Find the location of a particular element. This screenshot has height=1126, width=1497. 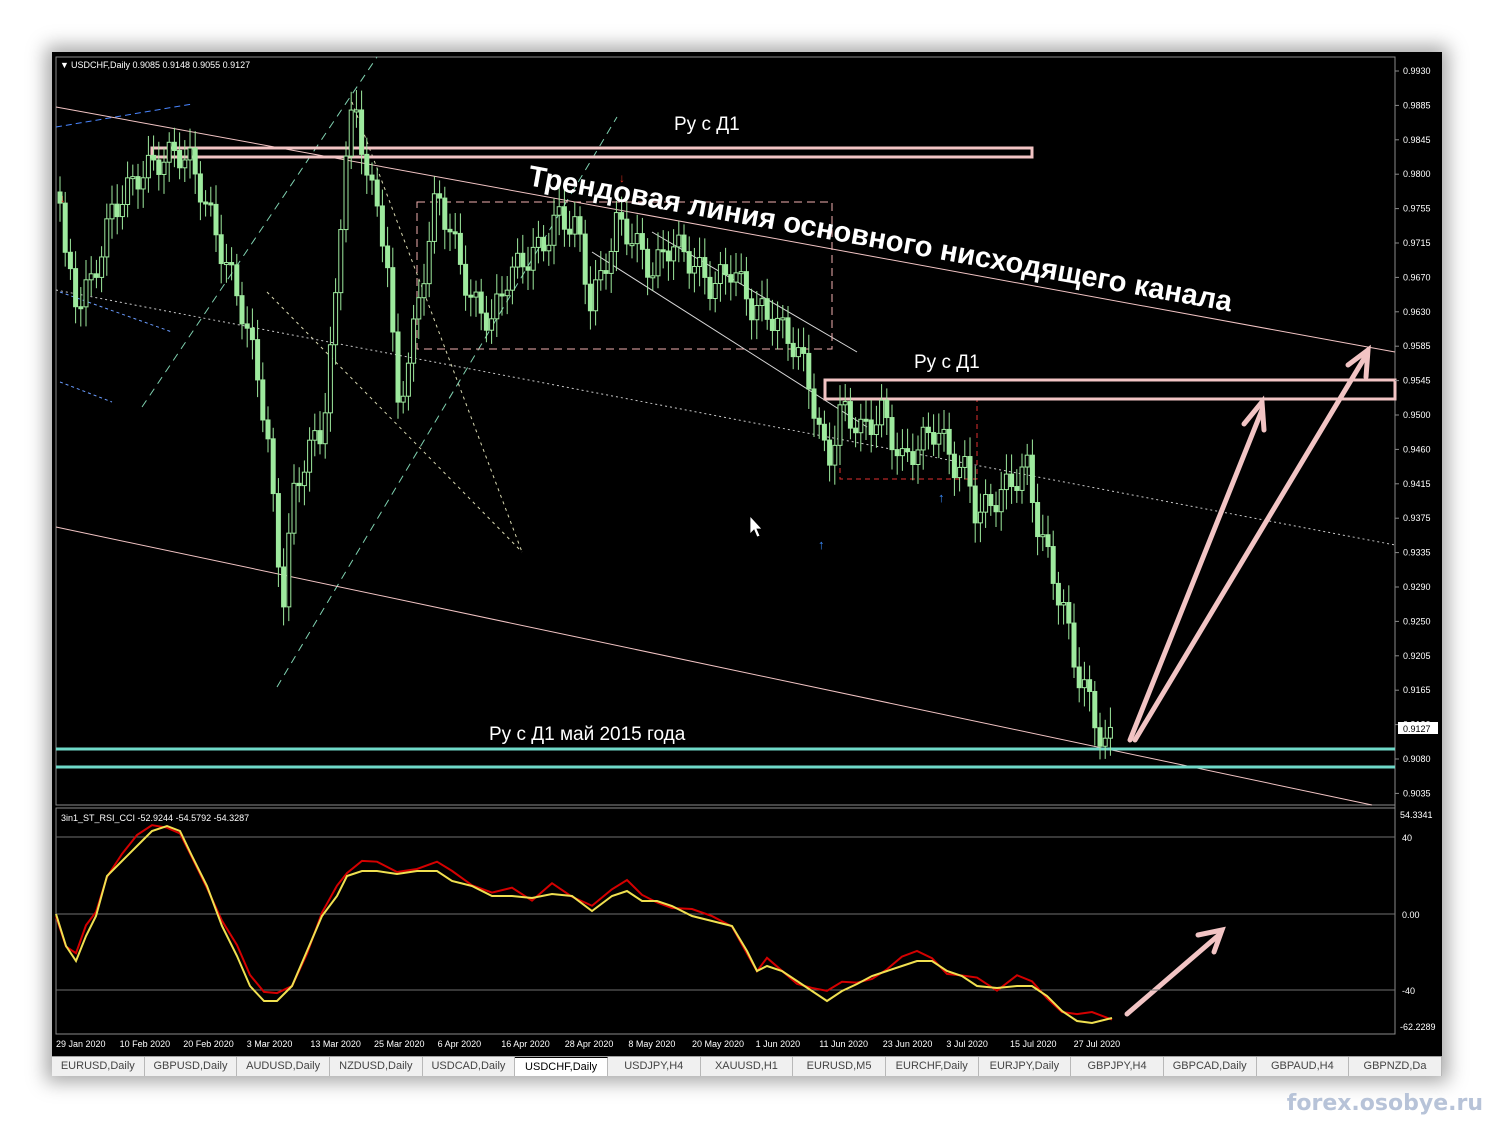

date-axis-label: 25 Mar 2020 is located at coordinates (399, 1044).